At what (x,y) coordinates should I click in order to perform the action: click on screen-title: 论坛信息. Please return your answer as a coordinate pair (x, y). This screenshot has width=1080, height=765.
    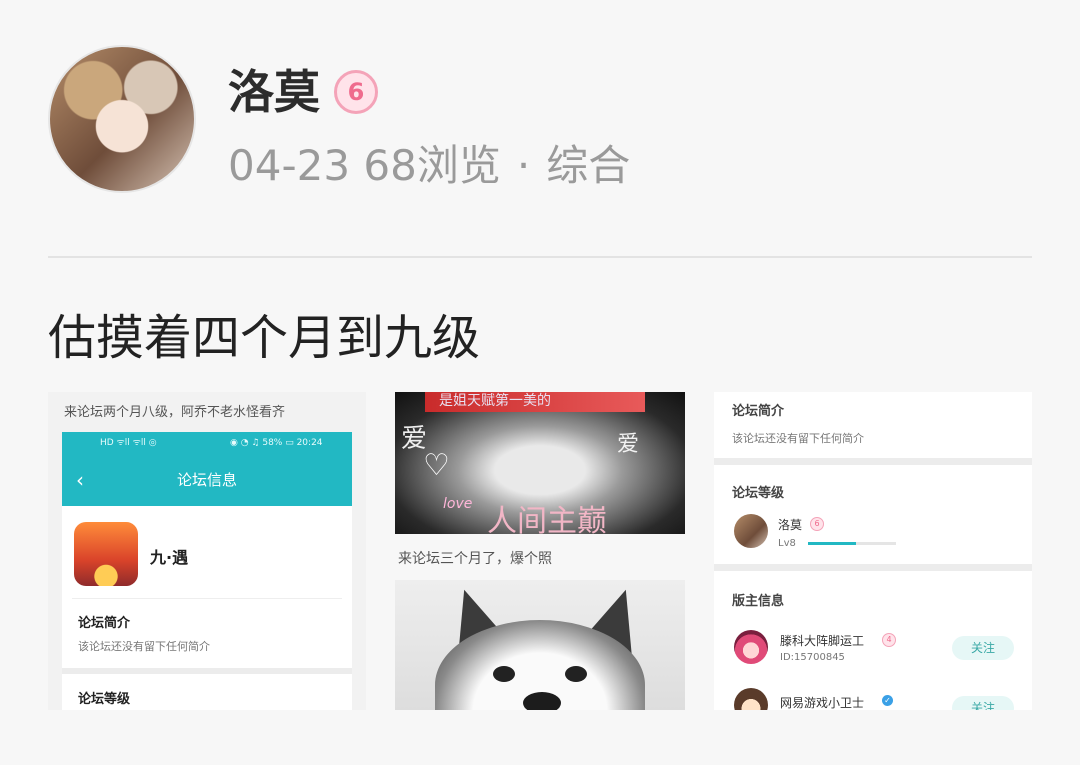
    Looking at the image, I should click on (206, 480).